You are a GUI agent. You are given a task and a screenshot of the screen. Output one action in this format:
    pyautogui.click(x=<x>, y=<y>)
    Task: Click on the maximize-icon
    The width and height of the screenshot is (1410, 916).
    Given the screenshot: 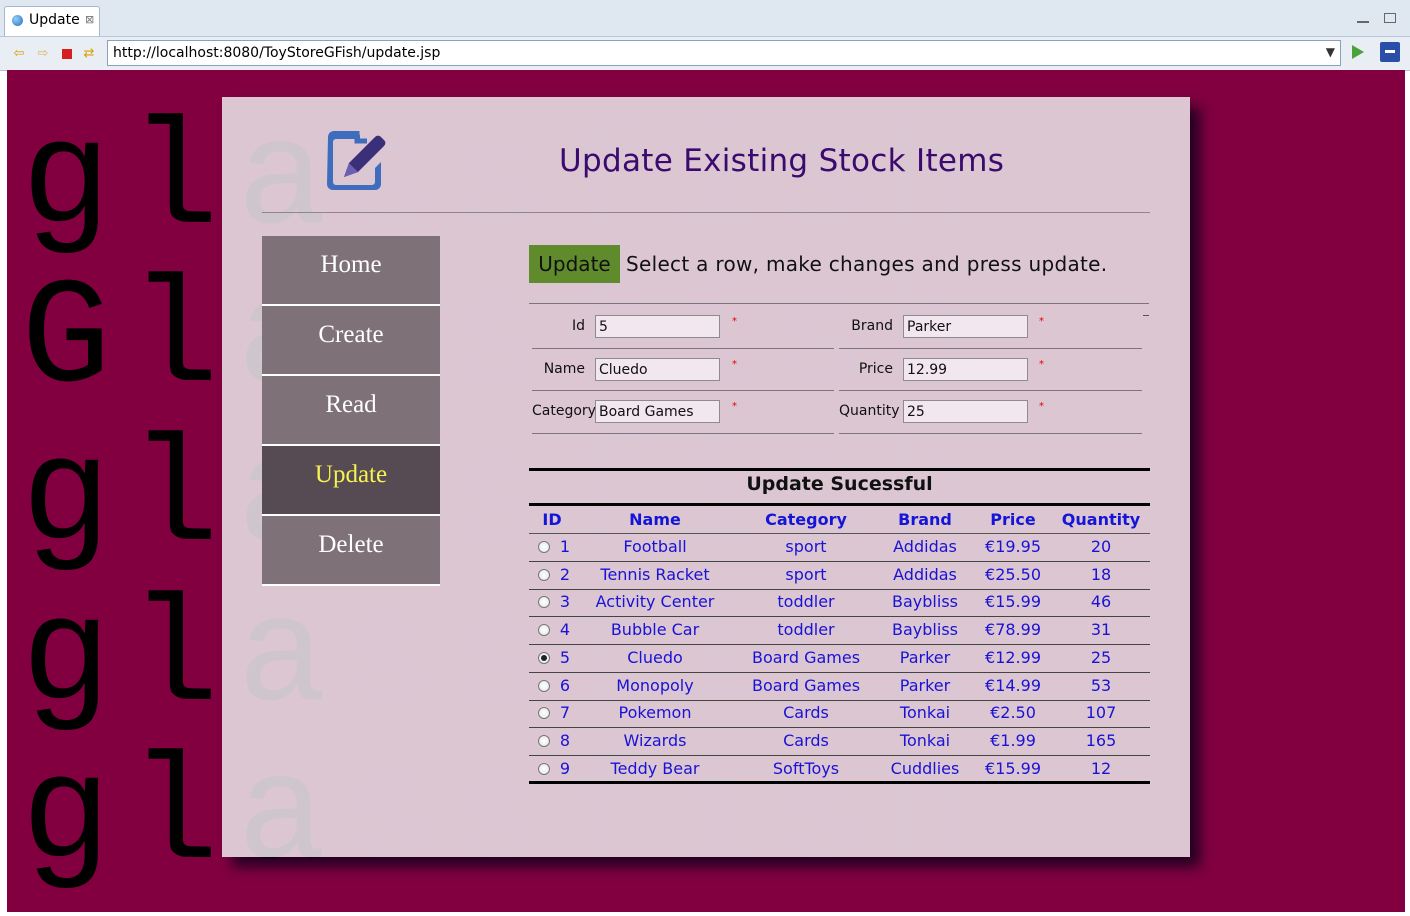 What is the action you would take?
    pyautogui.click(x=1390, y=18)
    